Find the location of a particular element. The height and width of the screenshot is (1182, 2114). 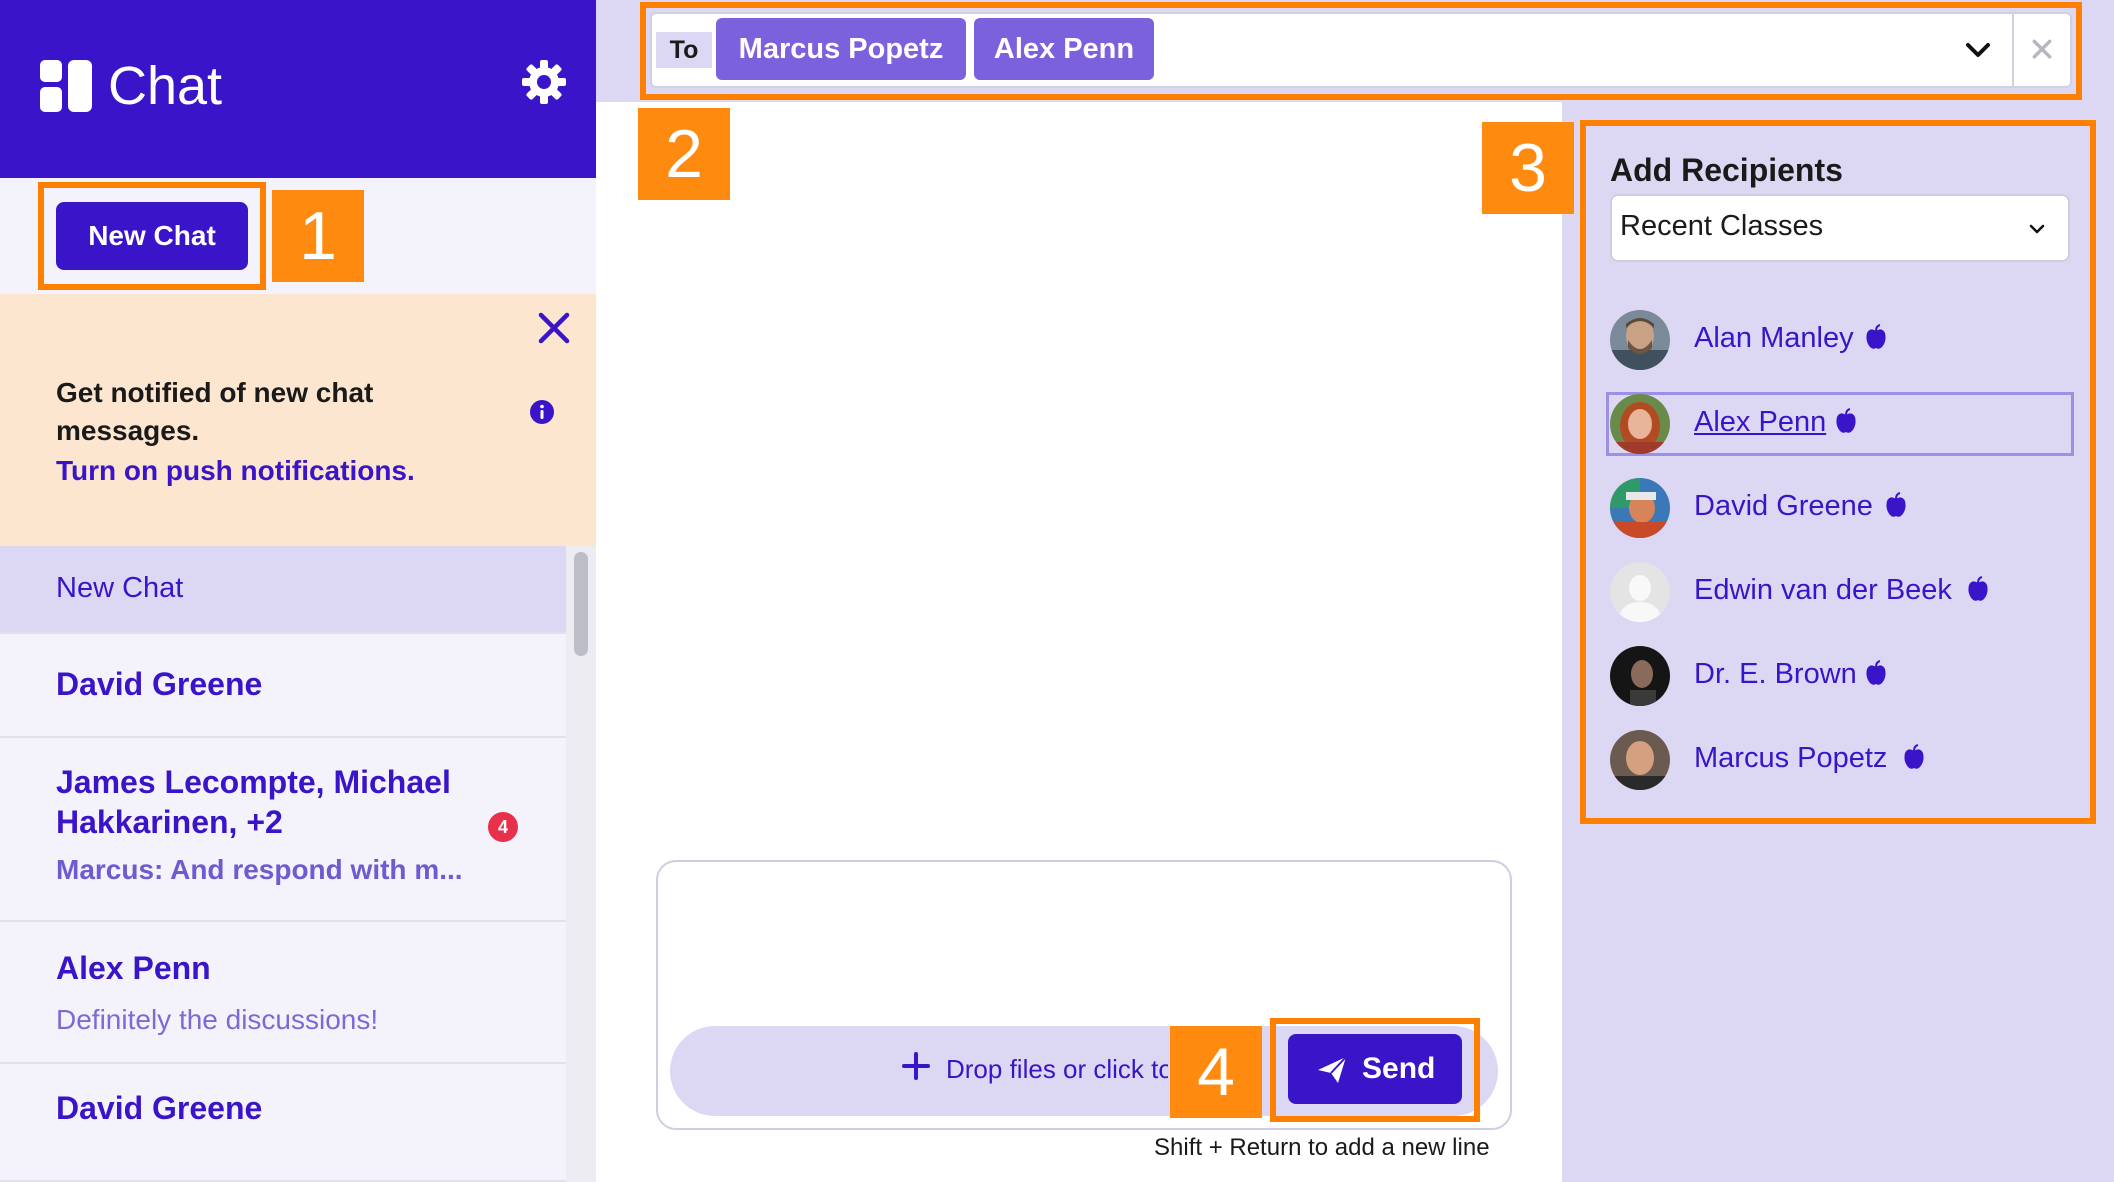

plus-icon is located at coordinates (916, 1066).